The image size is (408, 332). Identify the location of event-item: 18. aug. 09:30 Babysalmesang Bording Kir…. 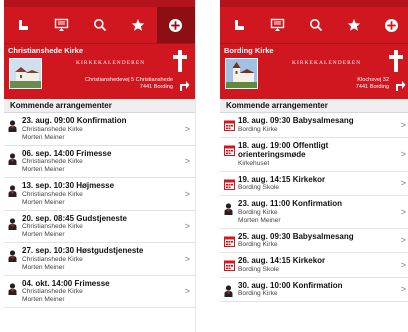
(314, 125).